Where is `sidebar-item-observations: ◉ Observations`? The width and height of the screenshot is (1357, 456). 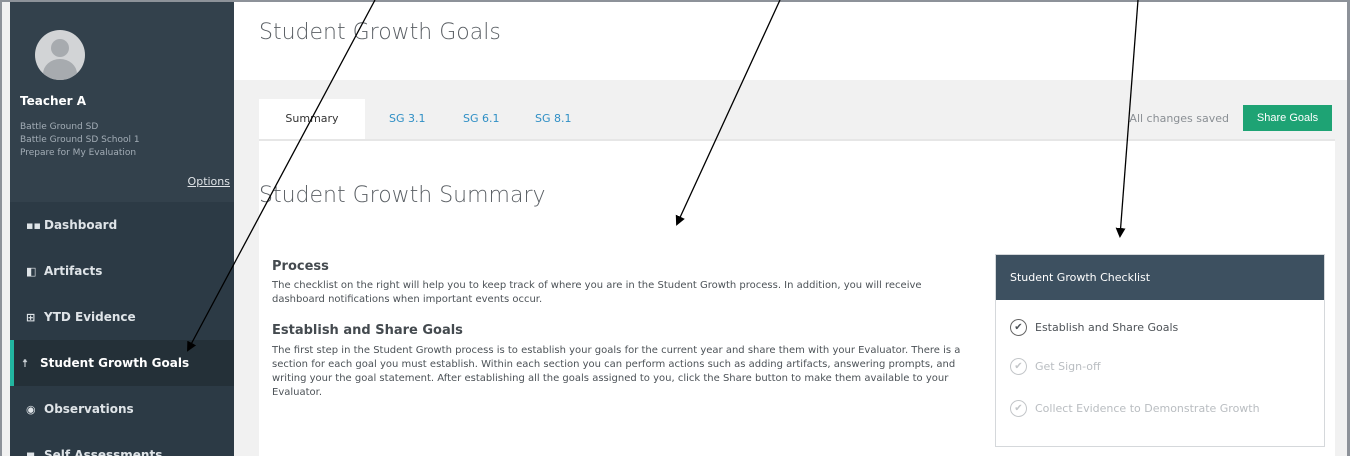
sidebar-item-observations: ◉ Observations is located at coordinates (122, 409).